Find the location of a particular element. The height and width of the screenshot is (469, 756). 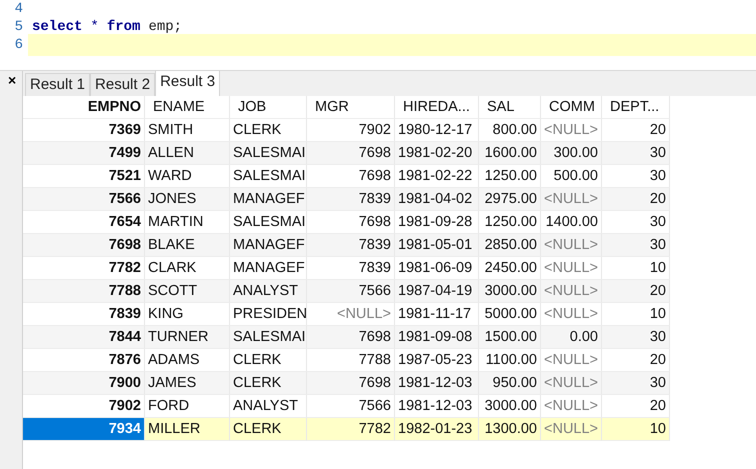

table-cell: 1500.00 is located at coordinates (510, 337).